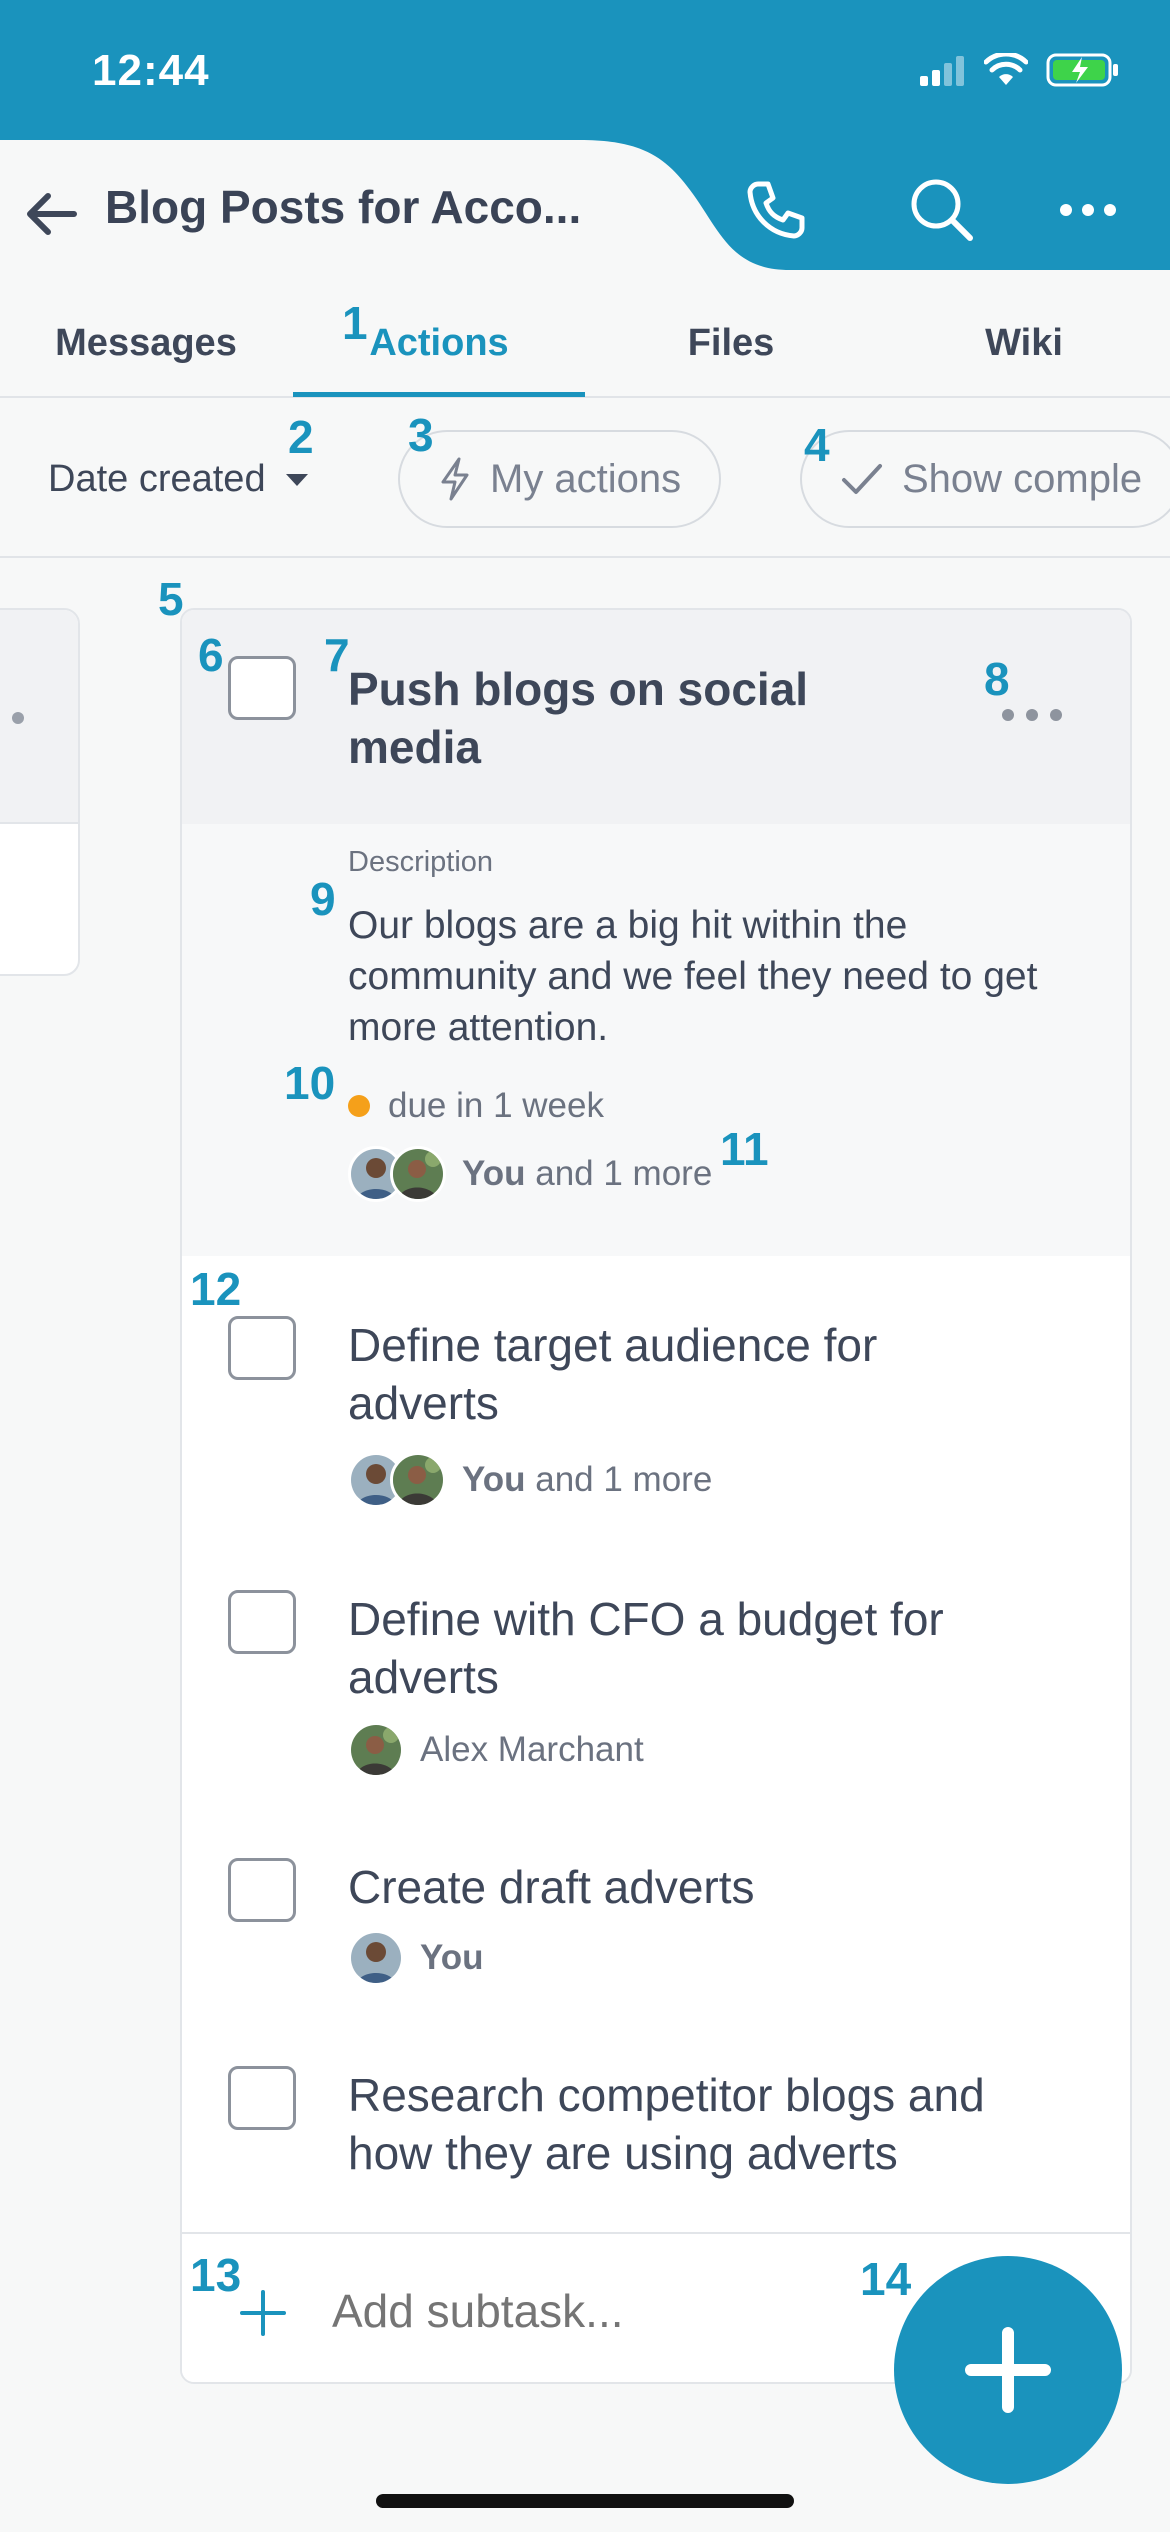  Describe the element at coordinates (648, 718) in the screenshot. I see `task-title: Push blogs on social media` at that location.